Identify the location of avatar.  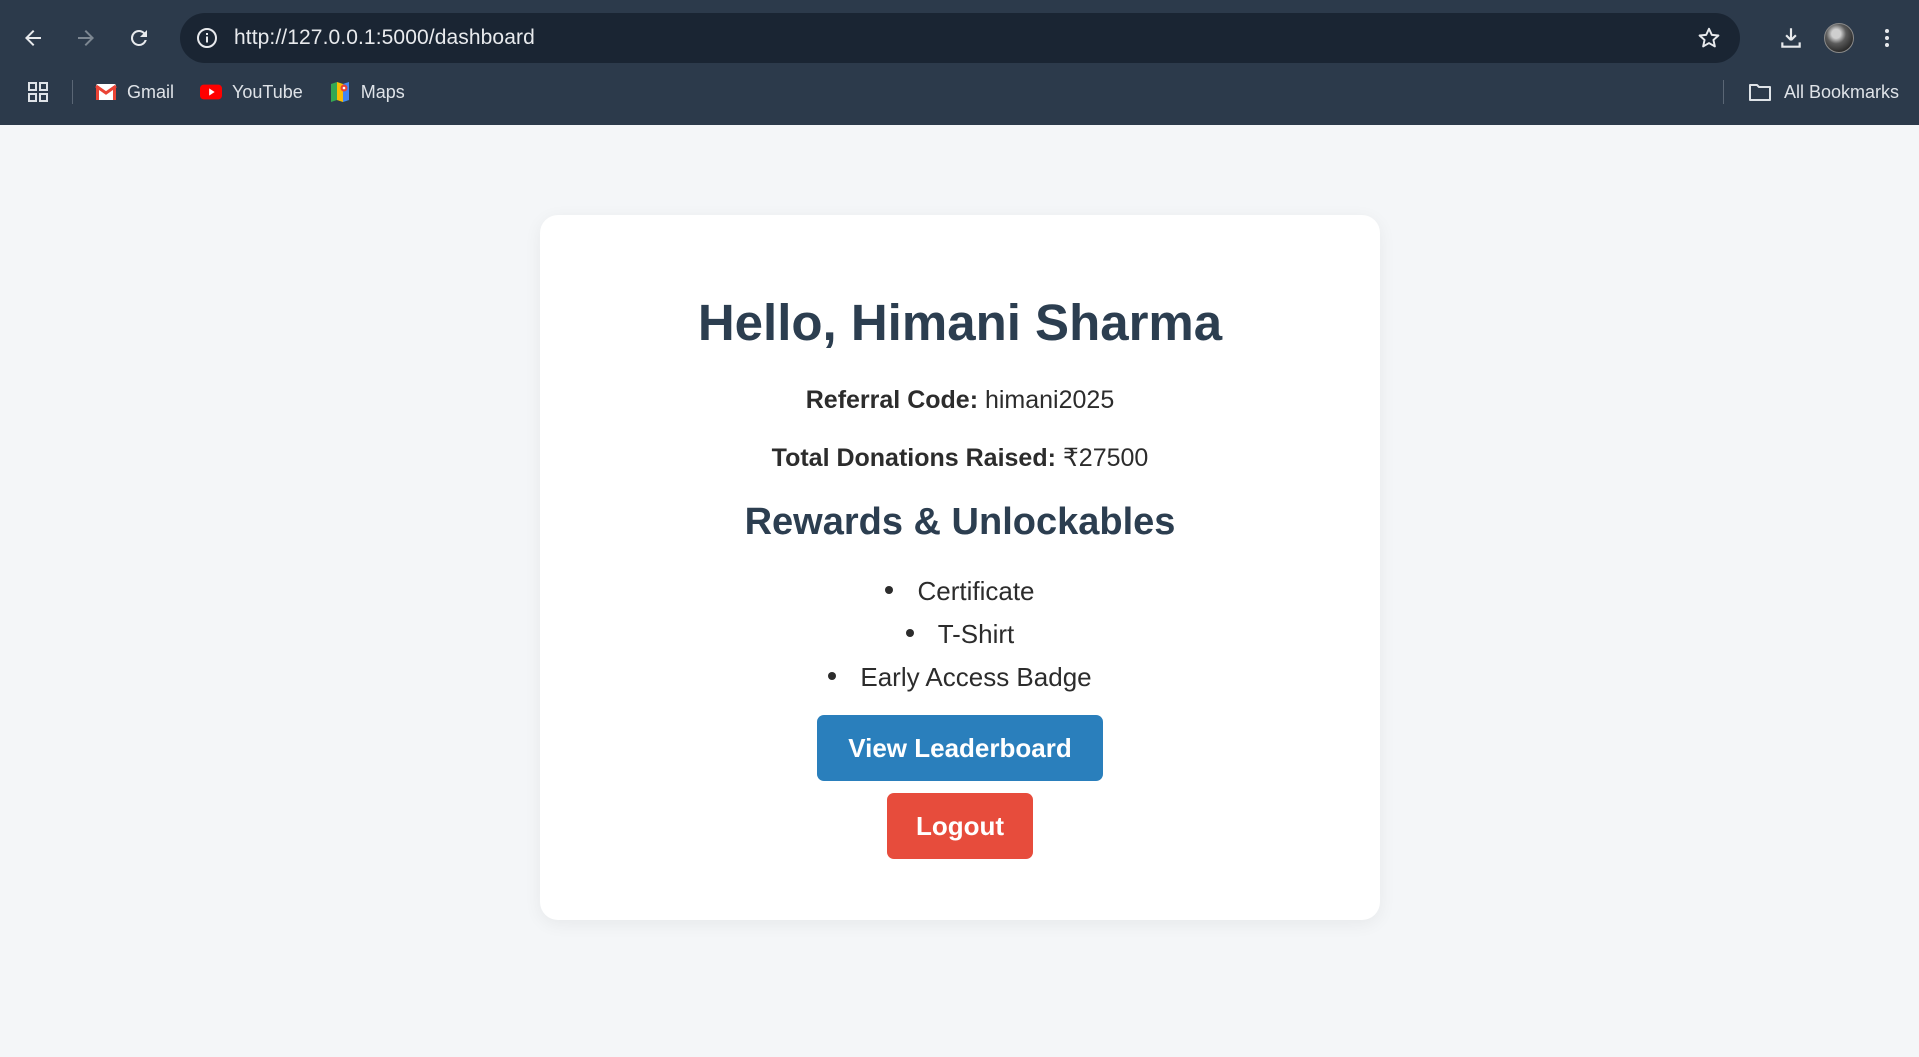
(1839, 38).